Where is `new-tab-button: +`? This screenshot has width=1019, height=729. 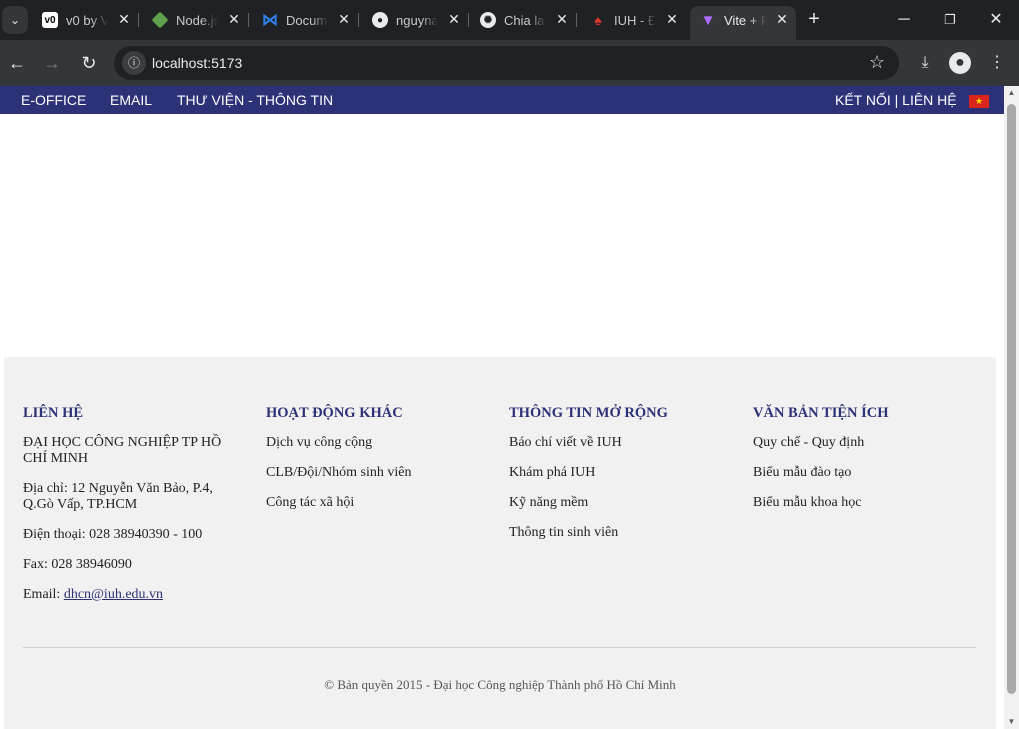 new-tab-button: + is located at coordinates (814, 20).